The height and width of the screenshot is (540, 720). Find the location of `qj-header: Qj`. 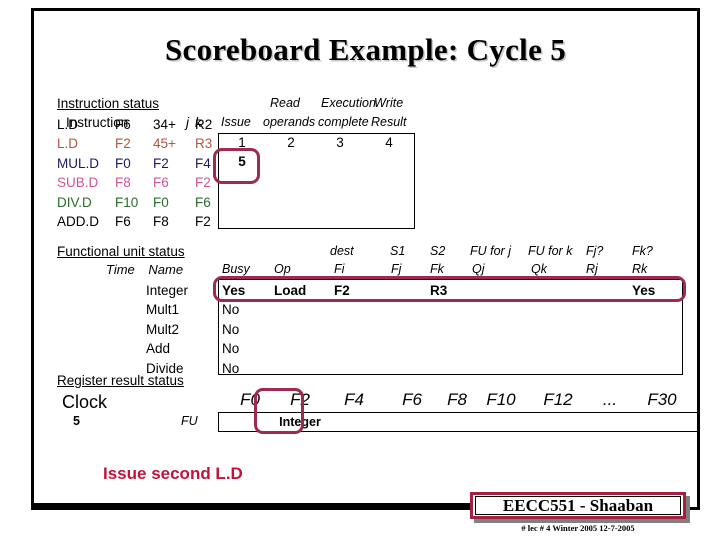

qj-header: Qj is located at coordinates (478, 269).